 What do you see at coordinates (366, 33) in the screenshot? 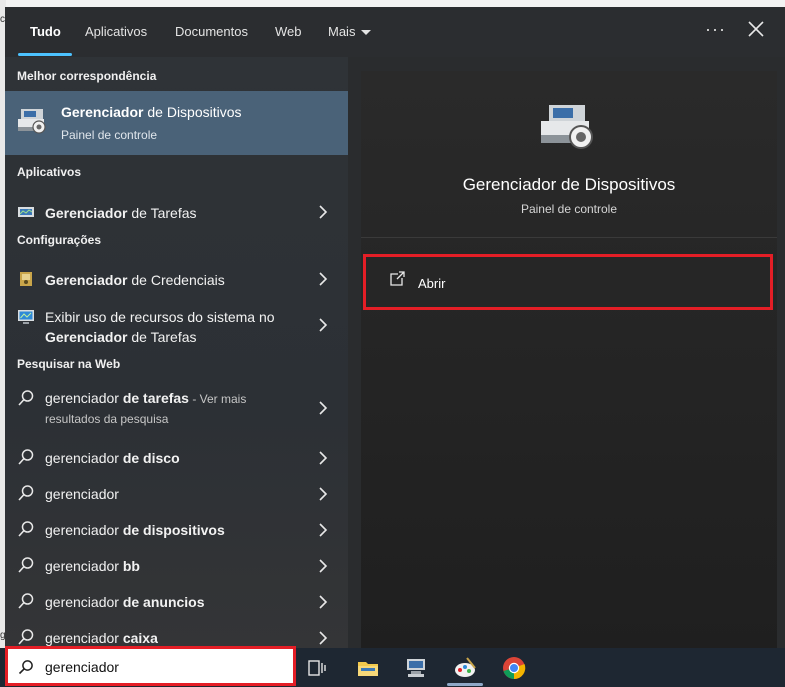
I see `chevron-down-icon` at bounding box center [366, 33].